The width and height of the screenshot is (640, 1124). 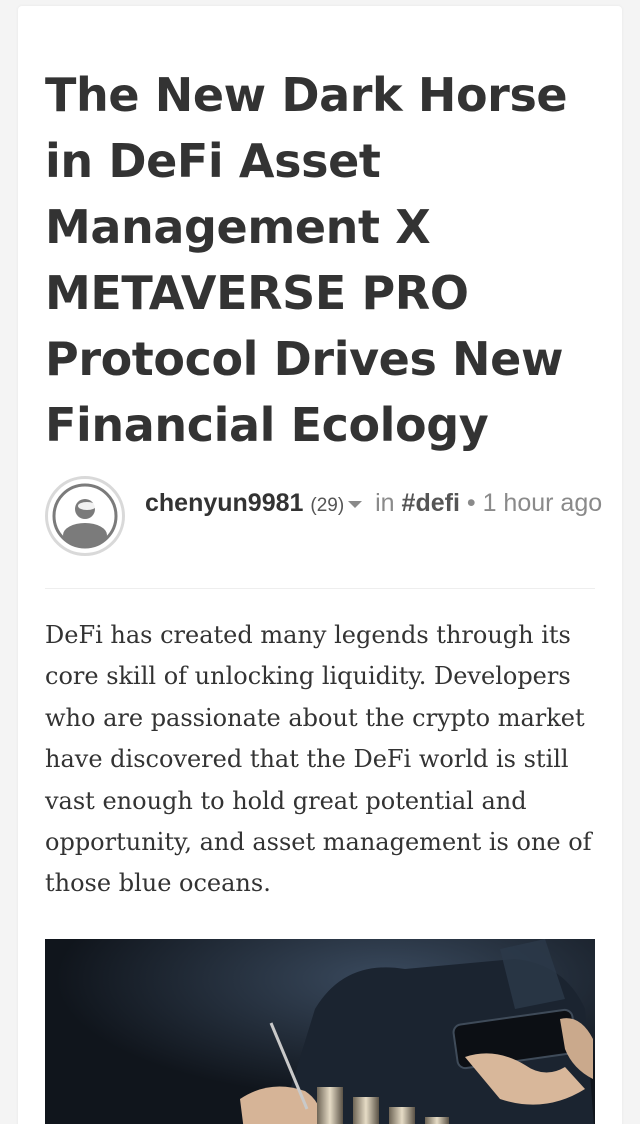 I want to click on user-avatar-icon, so click(x=85, y=516).